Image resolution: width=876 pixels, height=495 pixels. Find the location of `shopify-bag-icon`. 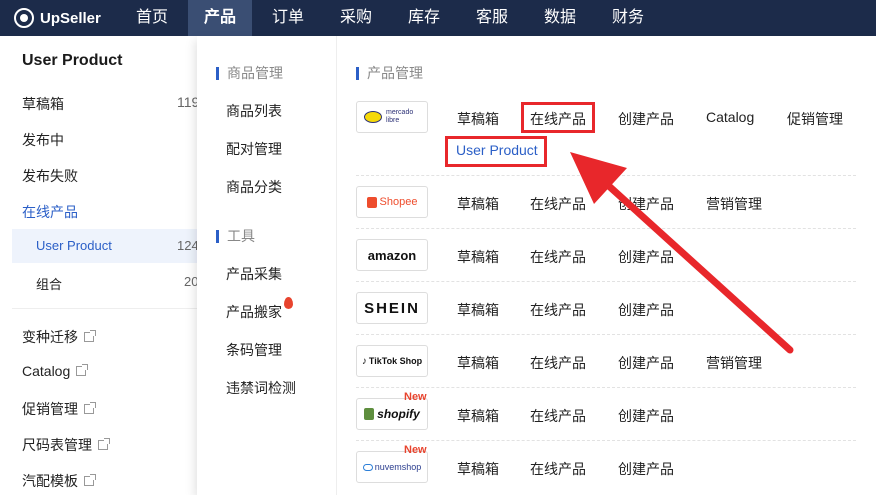

shopify-bag-icon is located at coordinates (369, 414).